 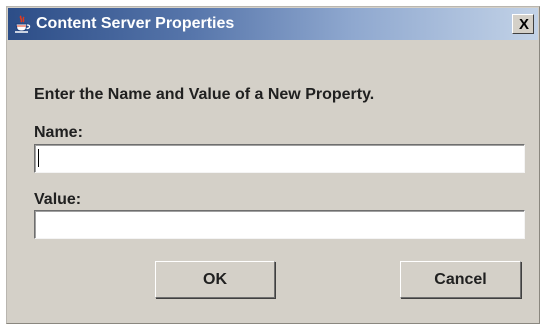 What do you see at coordinates (58, 199) in the screenshot?
I see `value-label: Value:` at bounding box center [58, 199].